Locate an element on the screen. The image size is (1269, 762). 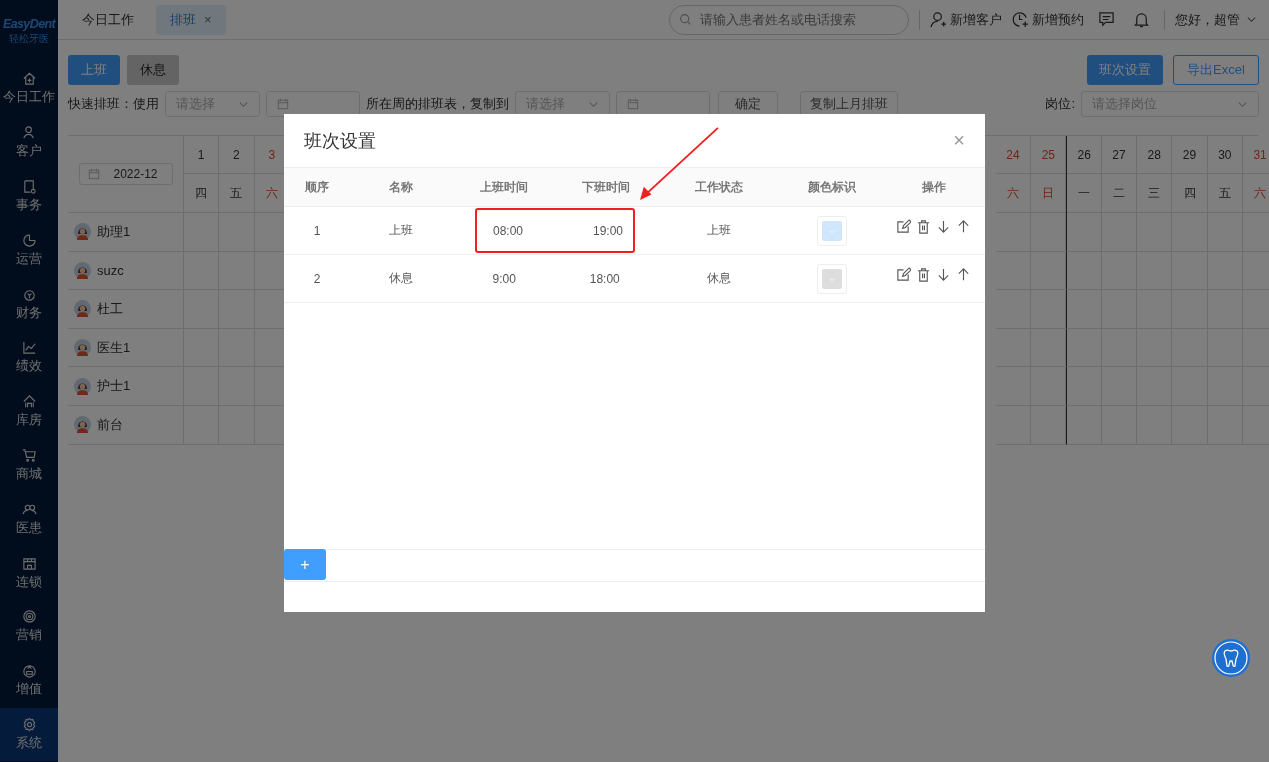
day-number: 25 is located at coordinates (1048, 155).